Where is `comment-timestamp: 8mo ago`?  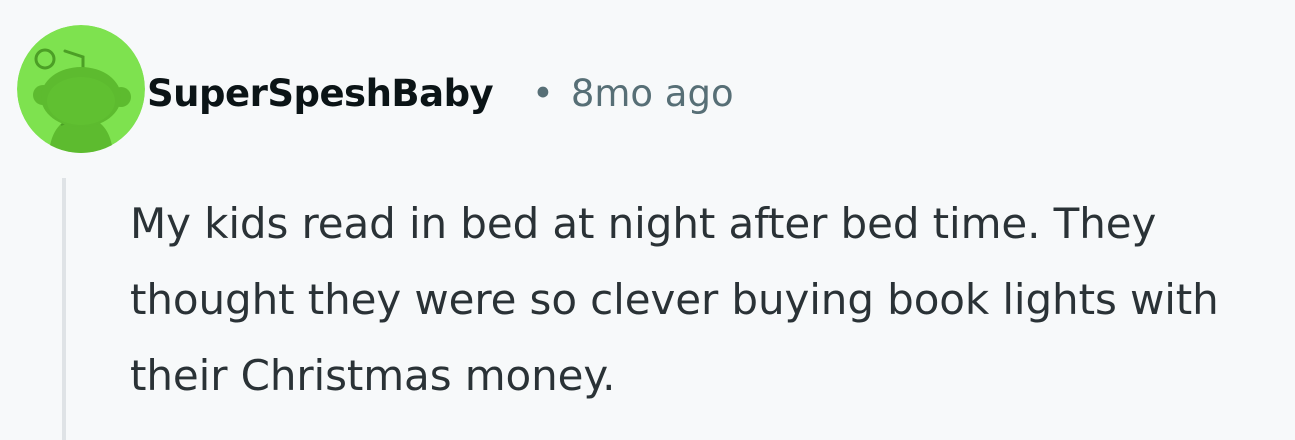 comment-timestamp: 8mo ago is located at coordinates (652, 93).